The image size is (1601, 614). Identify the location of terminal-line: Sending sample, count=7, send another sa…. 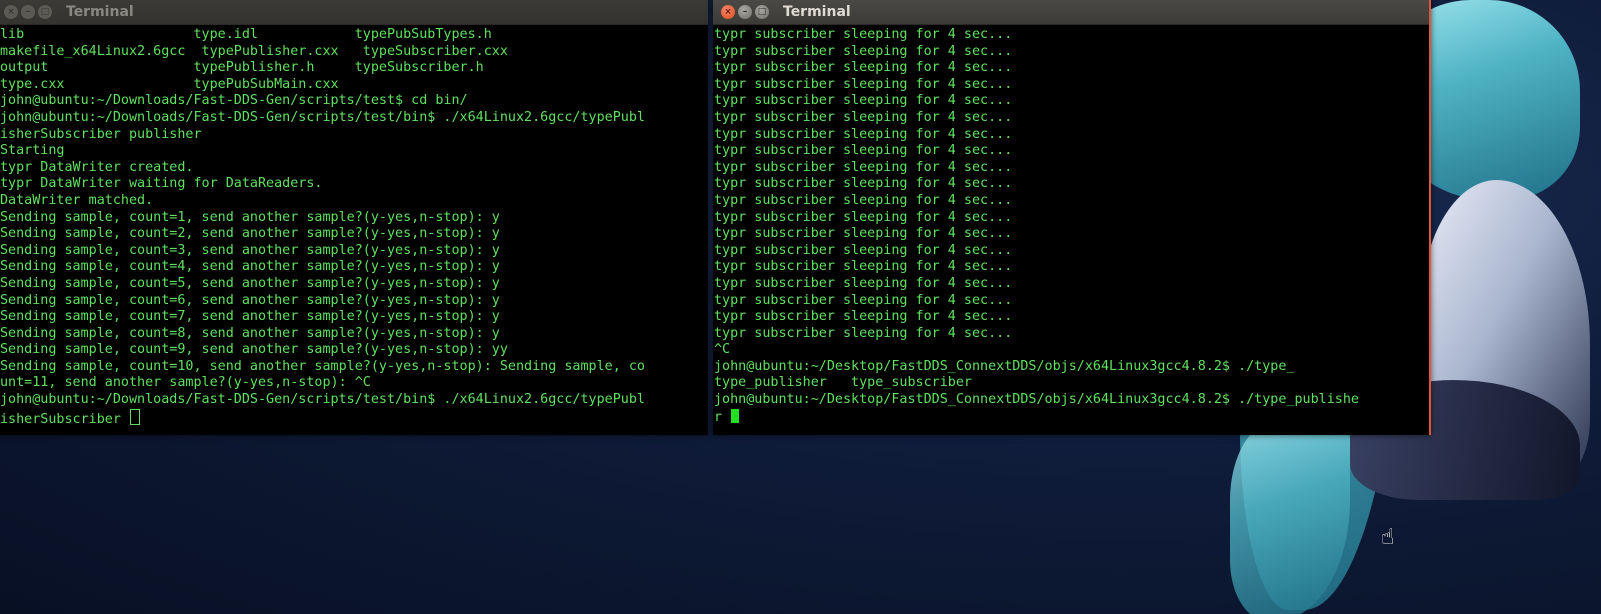
(250, 317).